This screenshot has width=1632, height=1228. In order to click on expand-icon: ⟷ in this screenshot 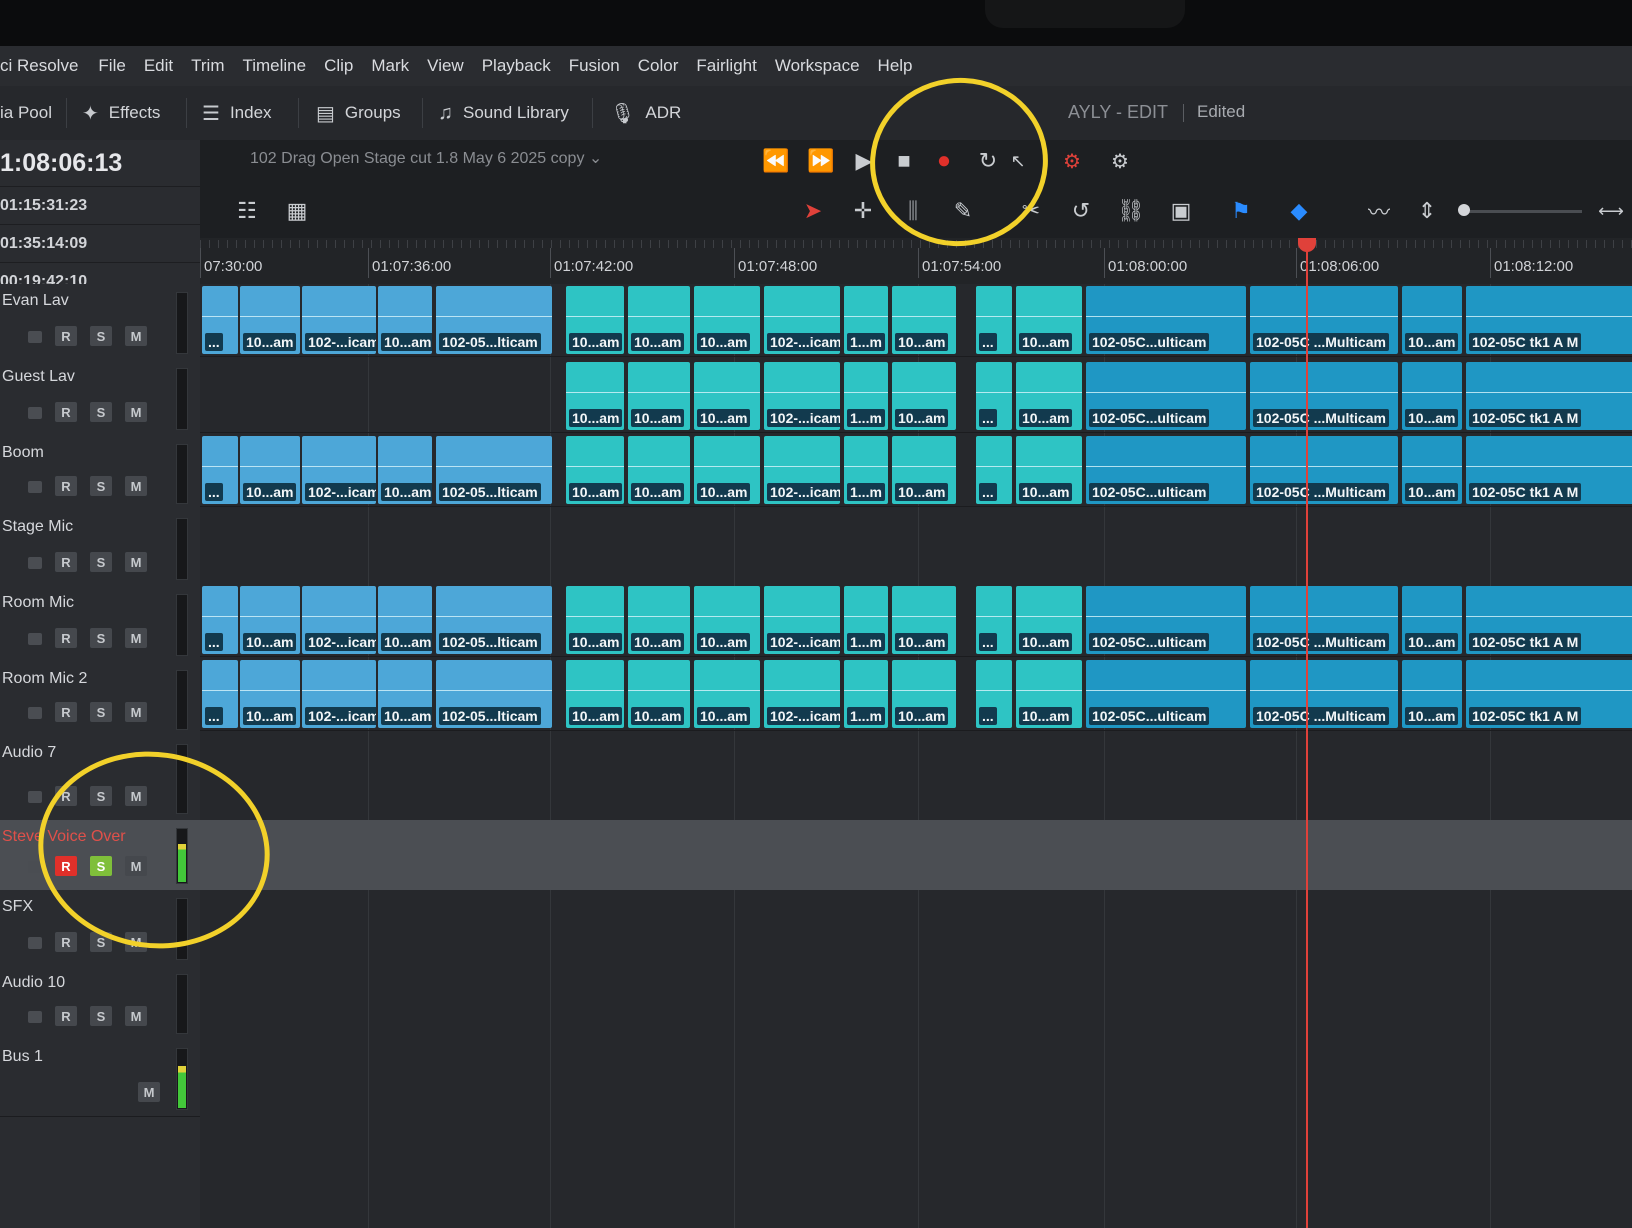, I will do `click(1611, 211)`.